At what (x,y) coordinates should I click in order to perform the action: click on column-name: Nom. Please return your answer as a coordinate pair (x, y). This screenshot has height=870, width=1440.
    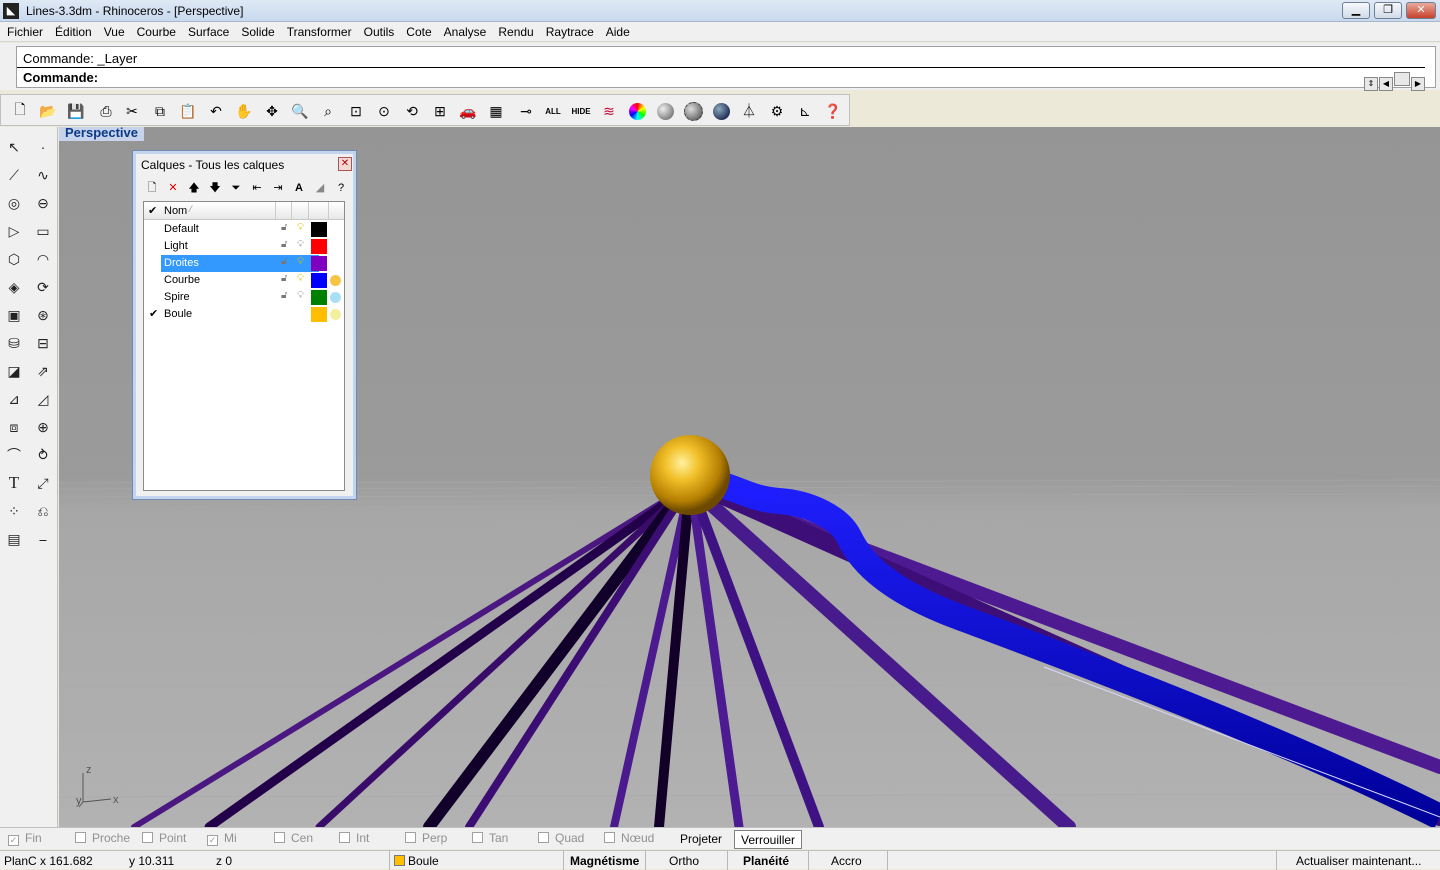
    Looking at the image, I should click on (175, 211).